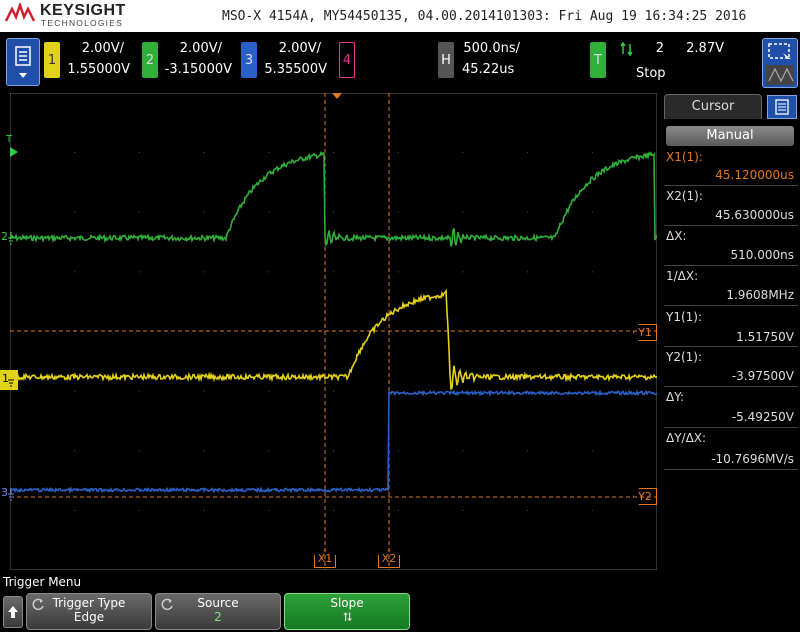 The height and width of the screenshot is (632, 800). I want to click on y2-value: -3.97500V, so click(763, 376).